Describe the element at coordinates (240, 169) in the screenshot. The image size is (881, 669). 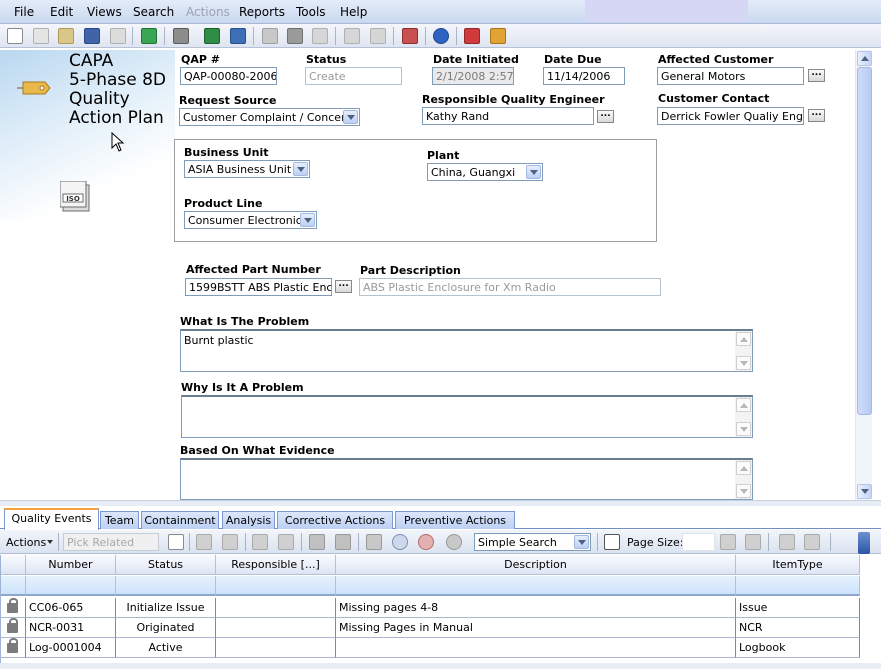
I see `business-unit-value: ASIA Business Unit` at that location.